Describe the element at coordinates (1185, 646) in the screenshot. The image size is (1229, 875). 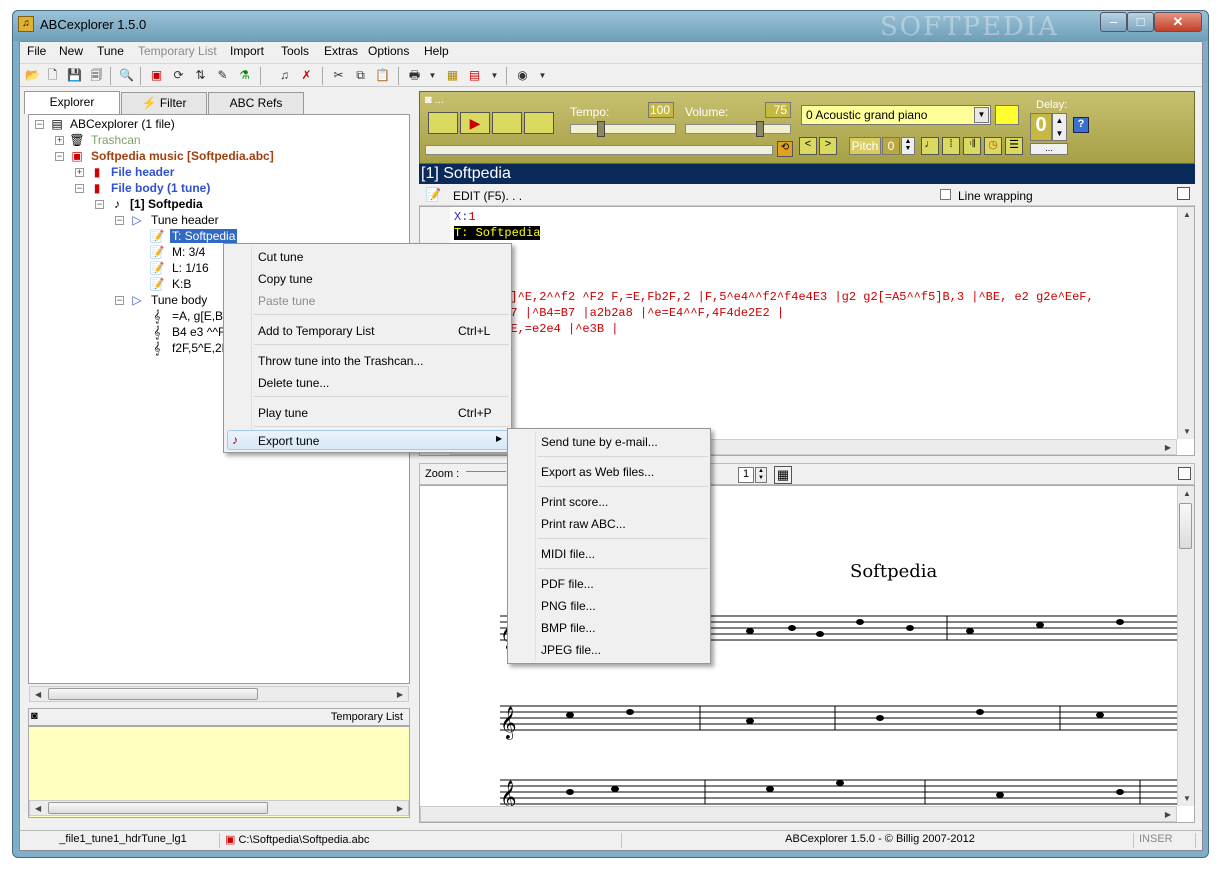
I see `score-vertical-scrollbar: ▲ ▼` at that location.